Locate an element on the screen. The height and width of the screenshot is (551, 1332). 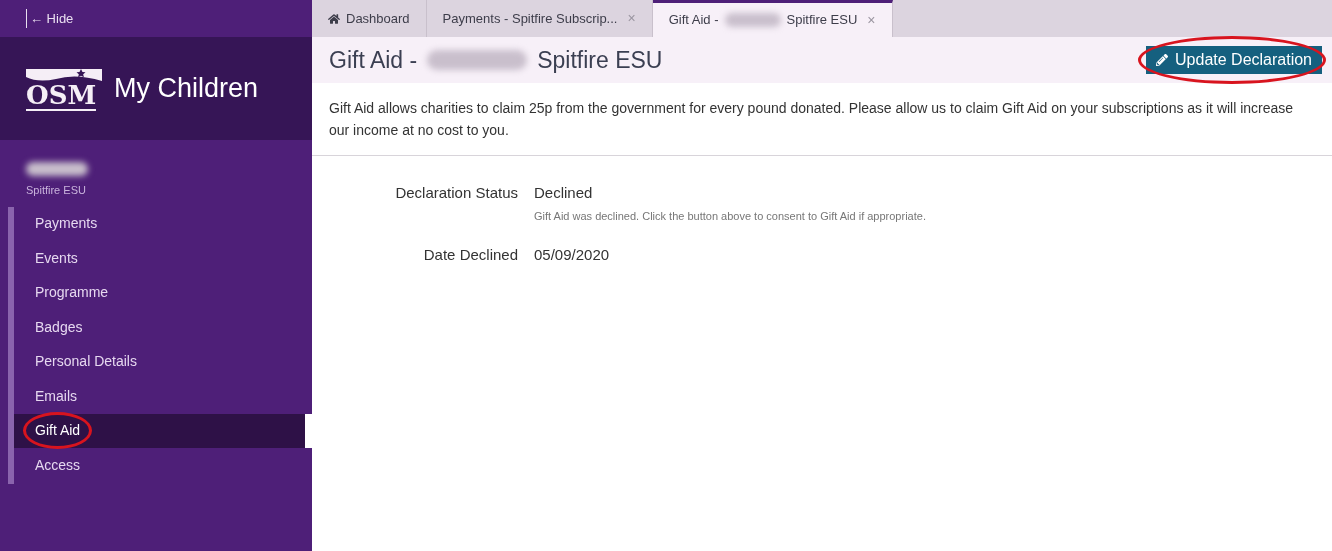
nav-item: Badges is located at coordinates (163, 327).